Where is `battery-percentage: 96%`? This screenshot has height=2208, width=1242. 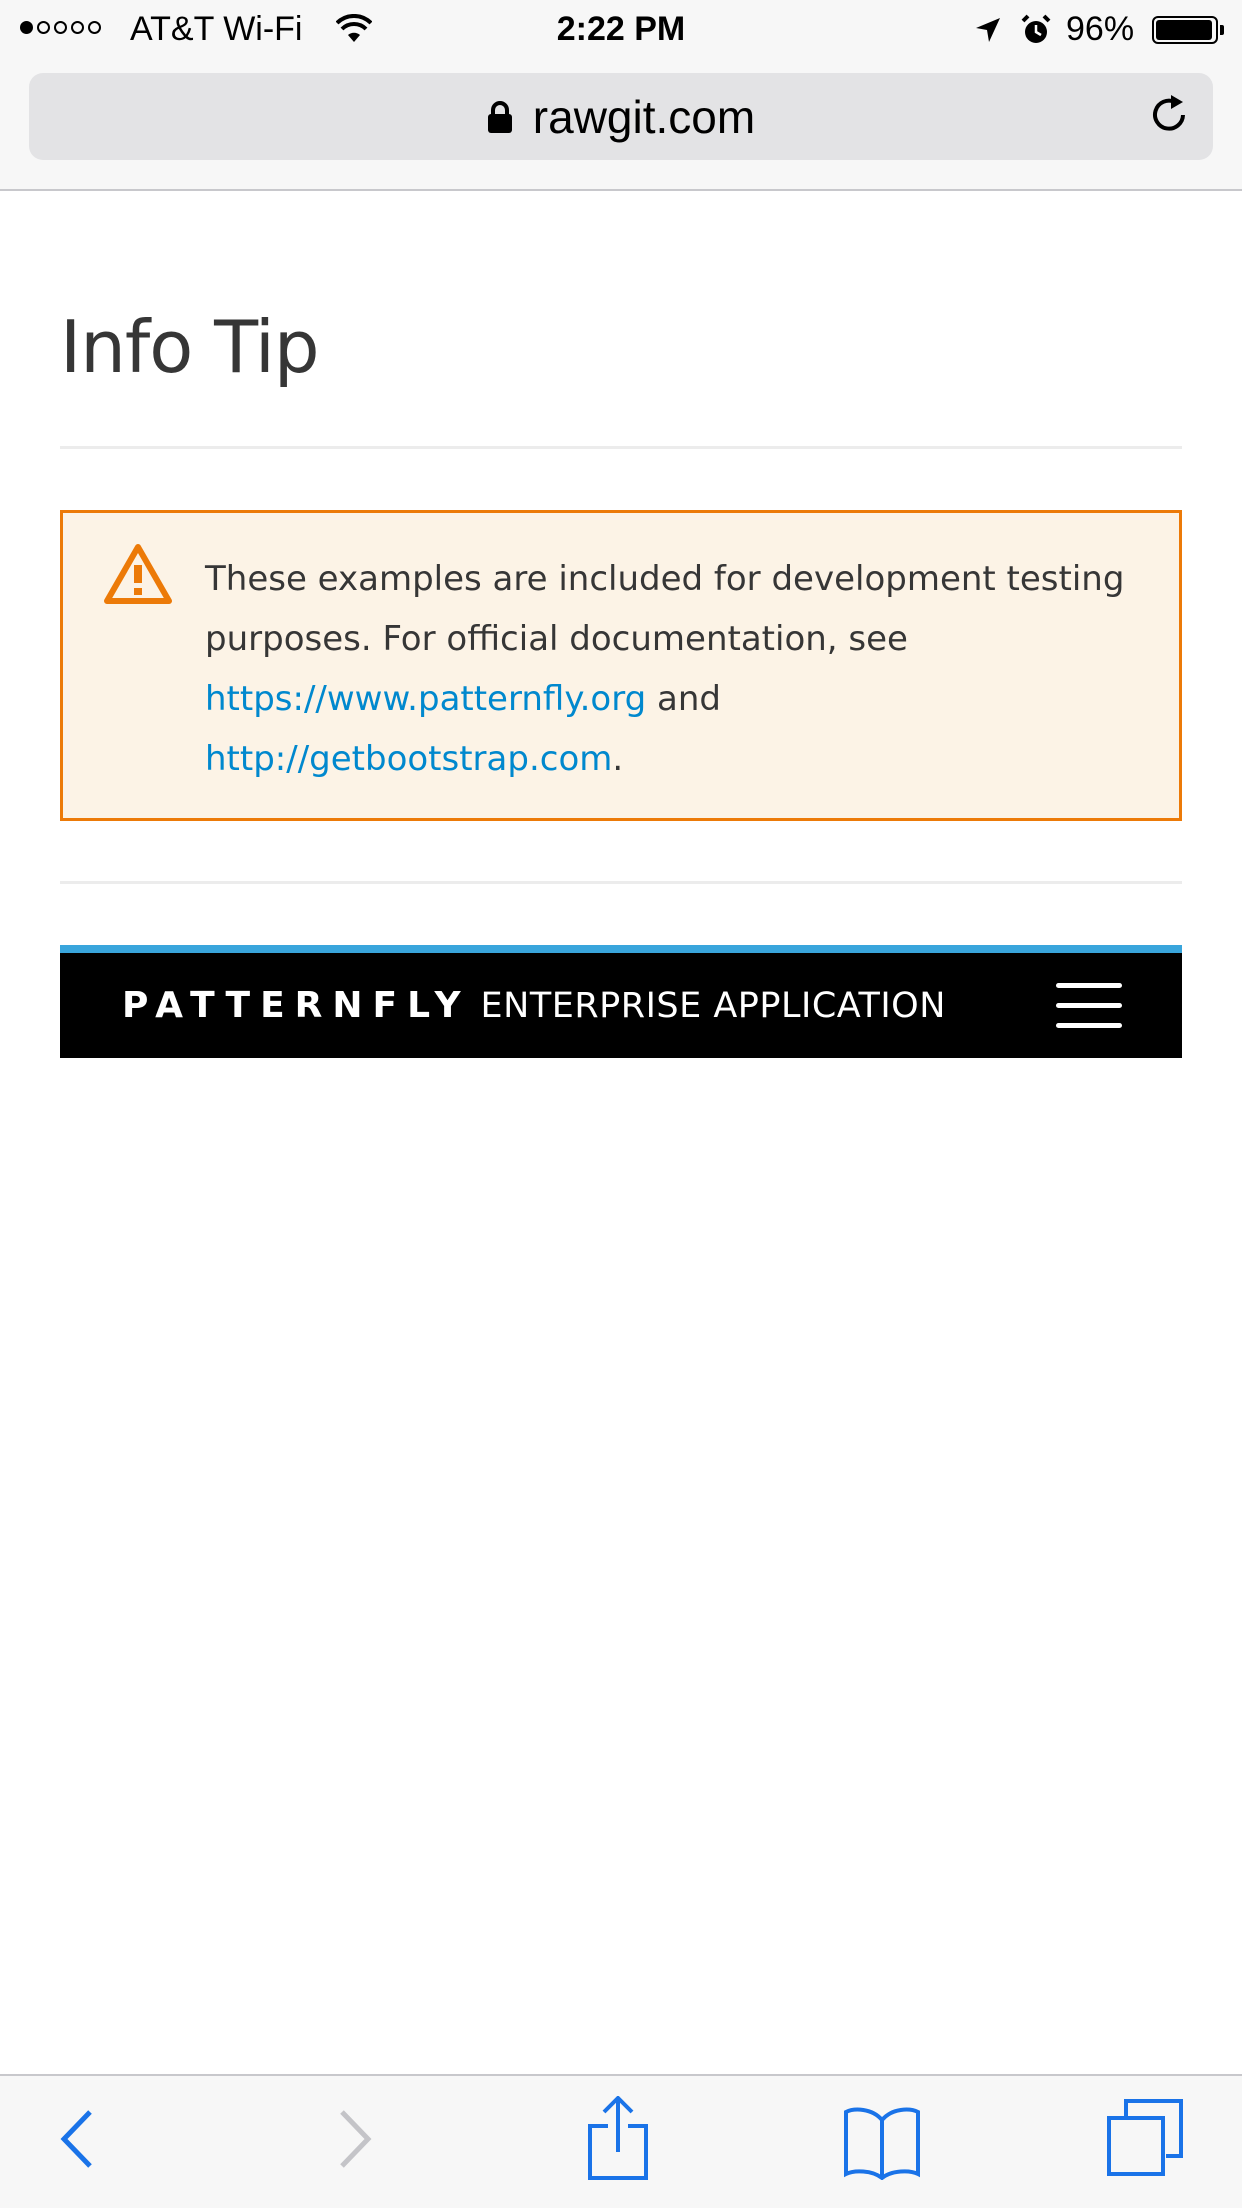 battery-percentage: 96% is located at coordinates (1100, 29).